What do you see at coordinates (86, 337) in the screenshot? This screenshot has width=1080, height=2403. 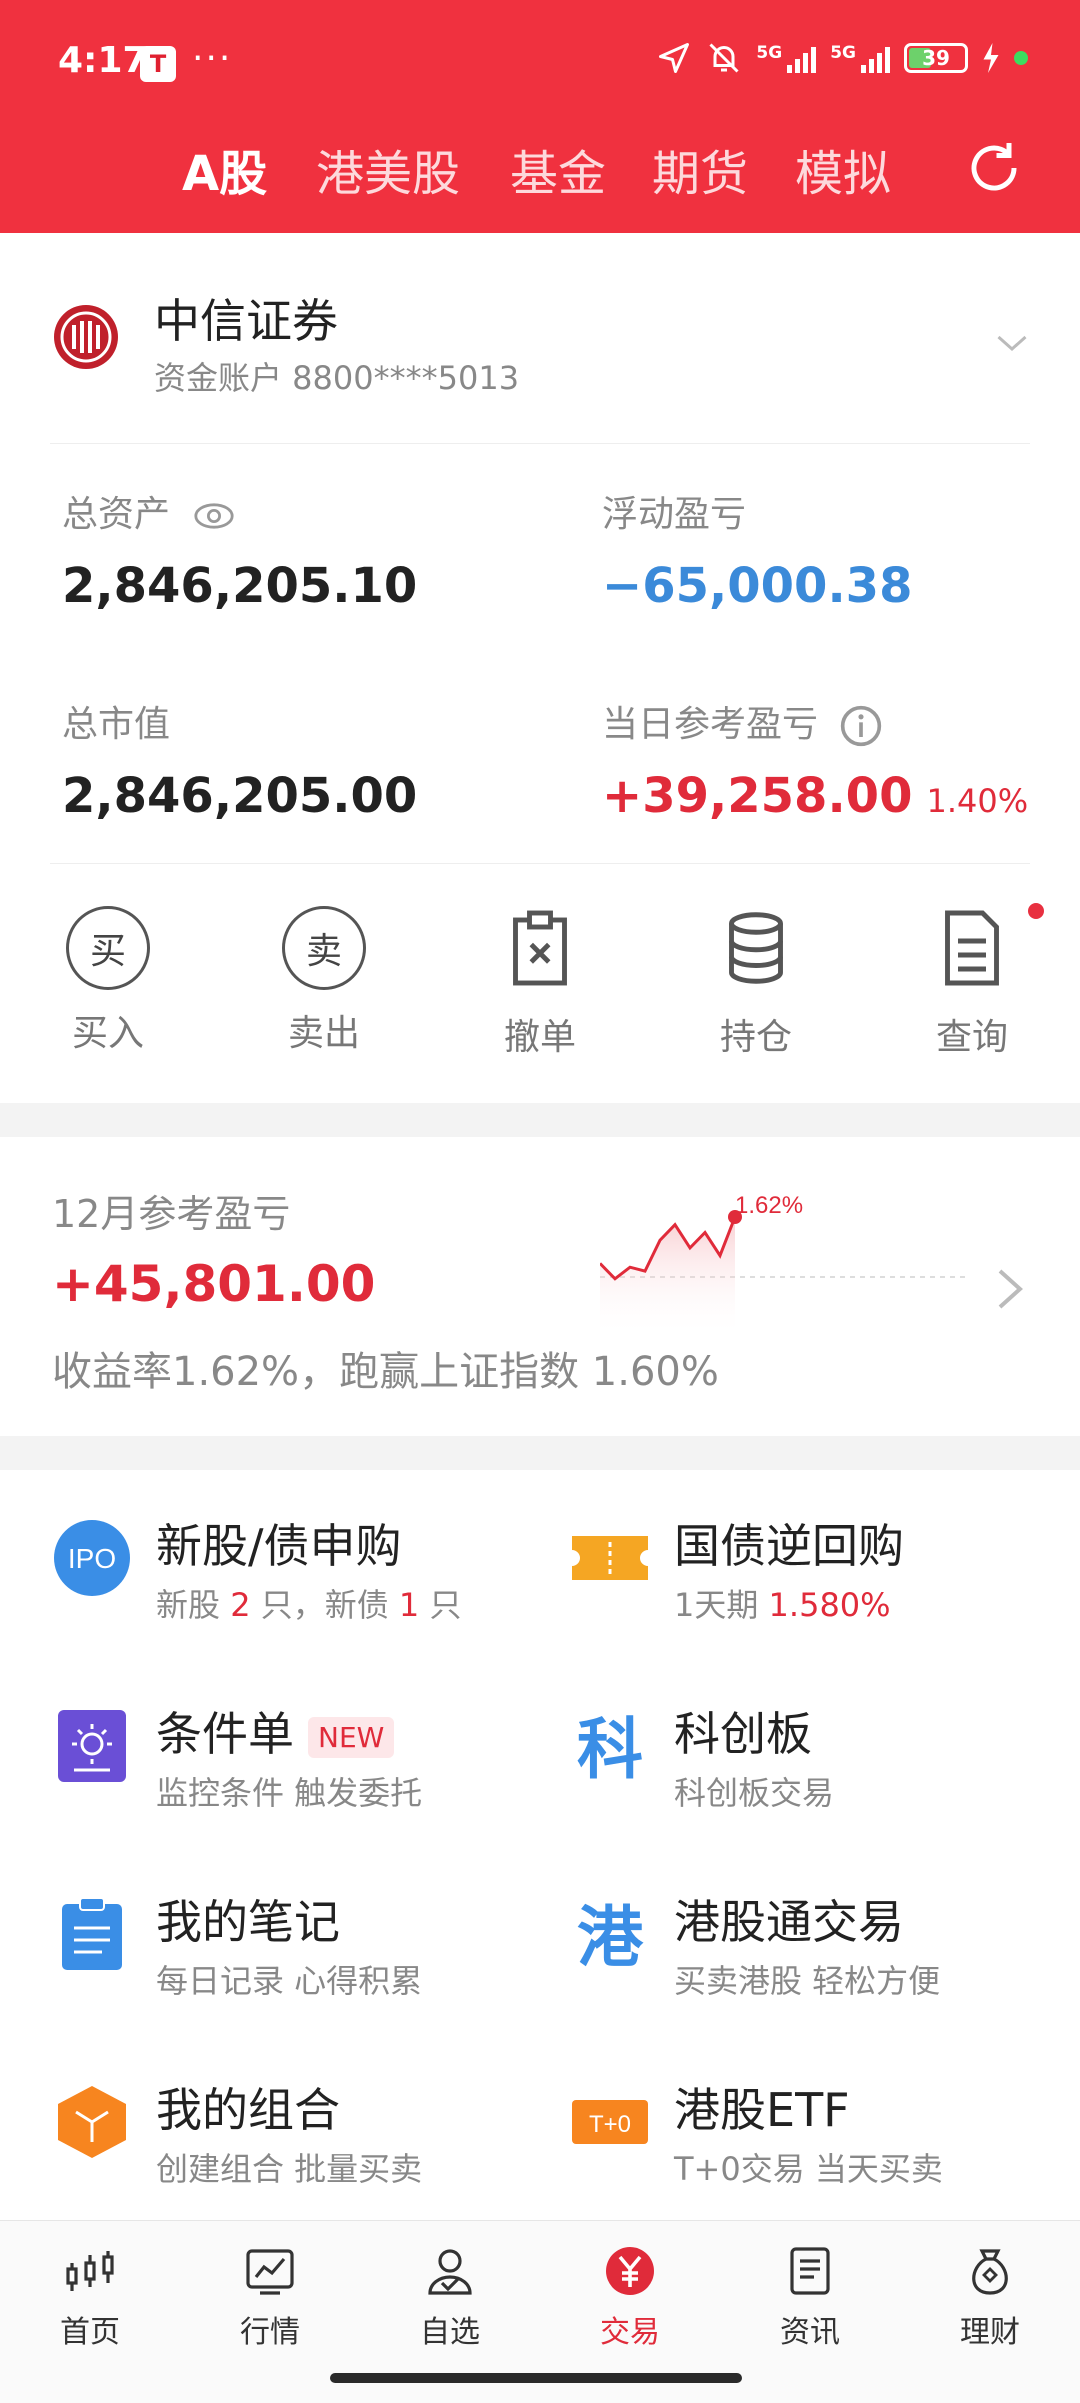 I see `broker-logo` at bounding box center [86, 337].